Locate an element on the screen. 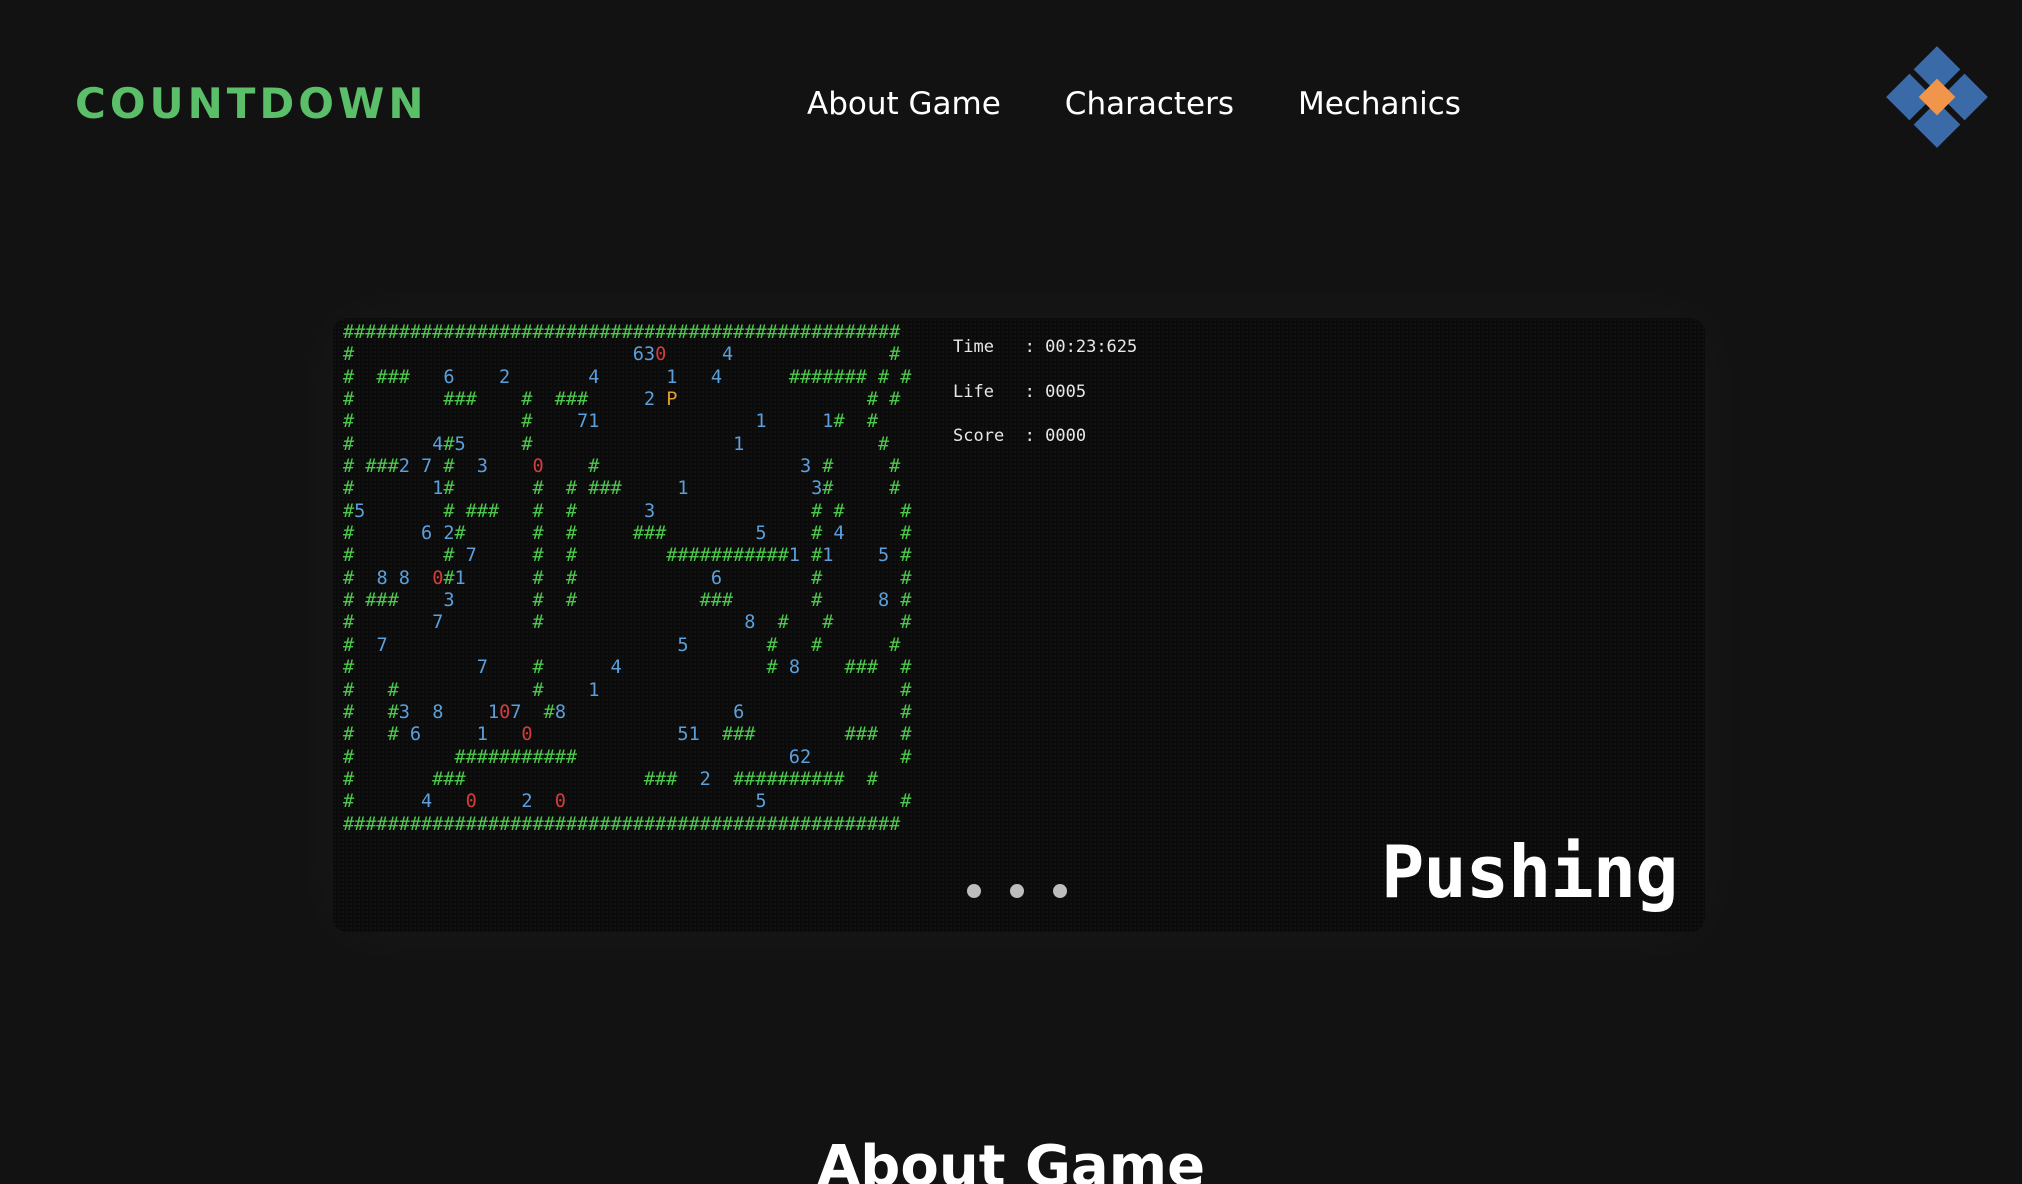  stat-life-value: 0005 is located at coordinates (1066, 391).